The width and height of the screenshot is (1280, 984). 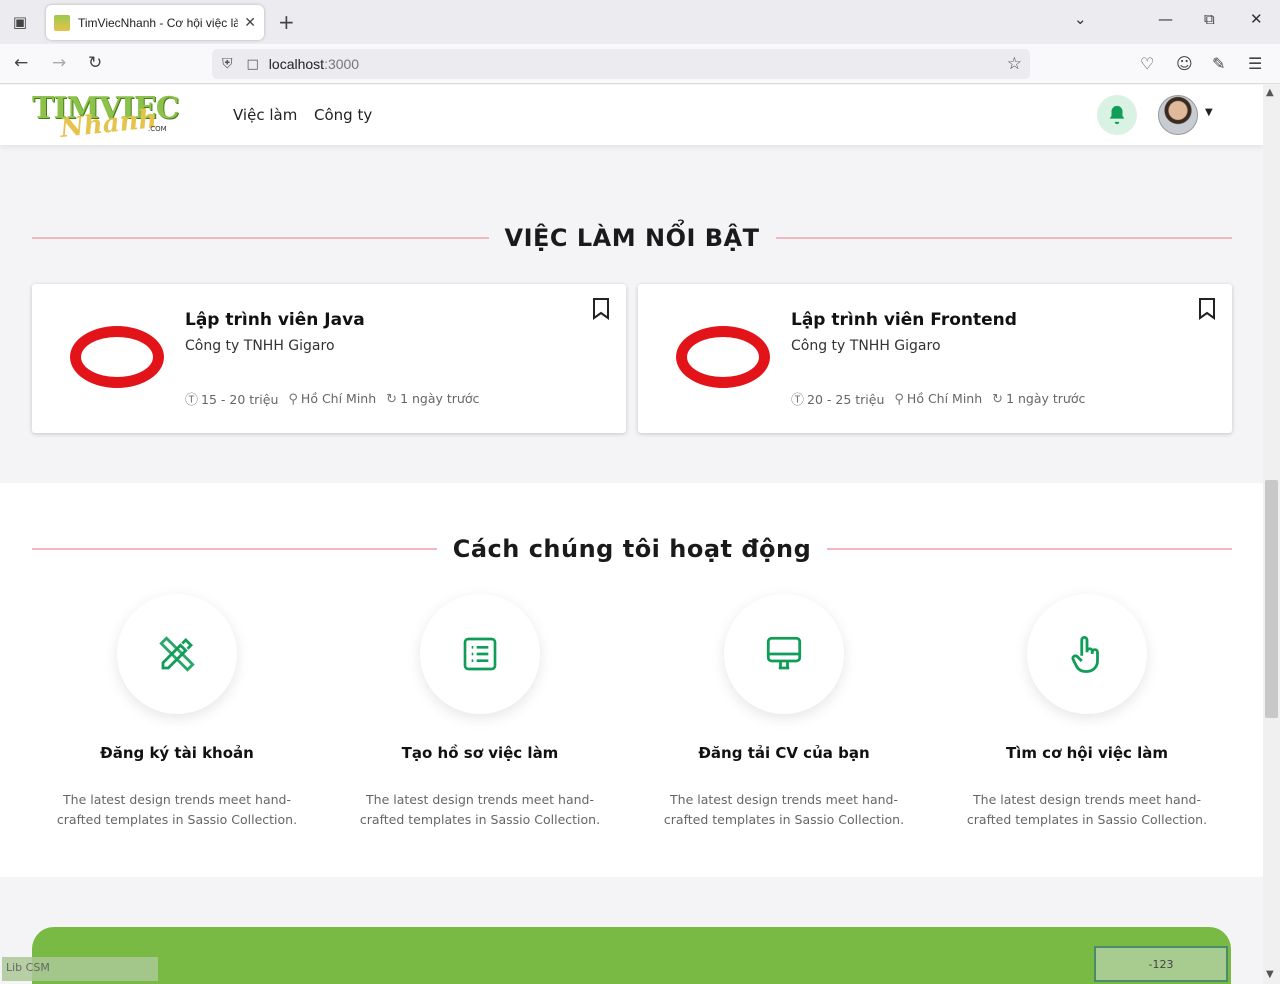 I want to click on featured-title: VIỆC LÀM NỔI BẬT, so click(x=632, y=238).